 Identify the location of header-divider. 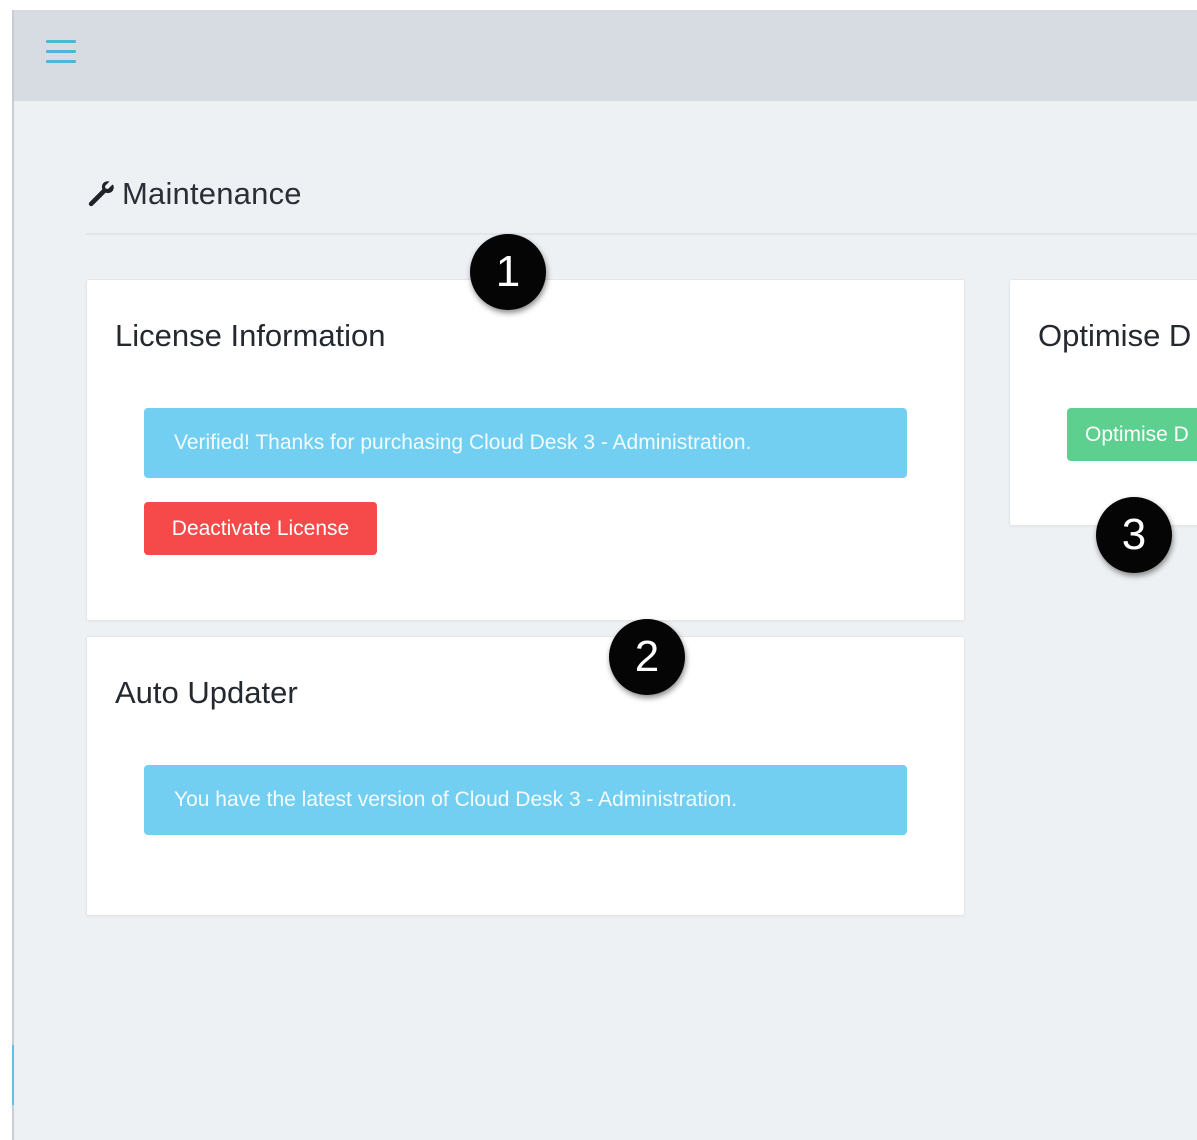
(641, 234).